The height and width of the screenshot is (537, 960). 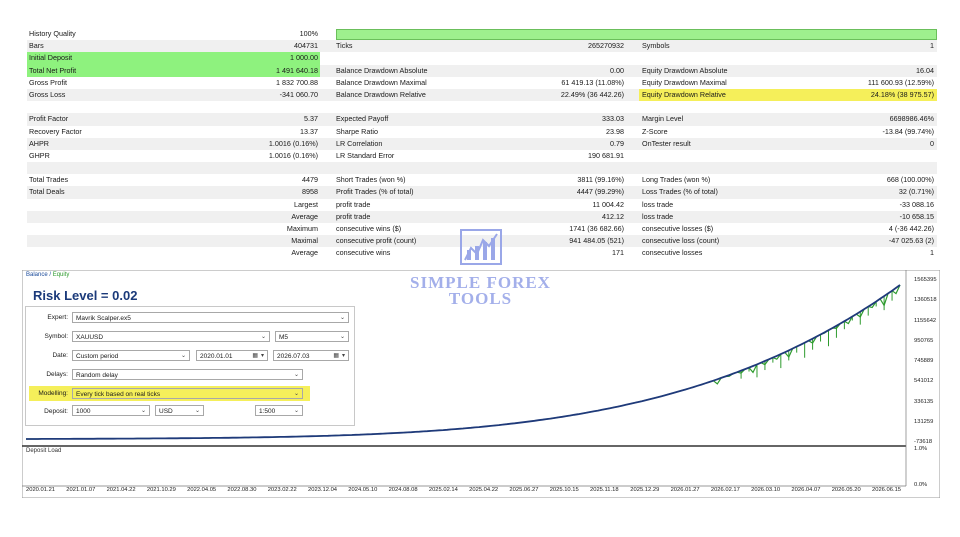 I want to click on row-bars: Bars 404731 Ticks 265270932 Symbols 1, so click(x=482, y=46).